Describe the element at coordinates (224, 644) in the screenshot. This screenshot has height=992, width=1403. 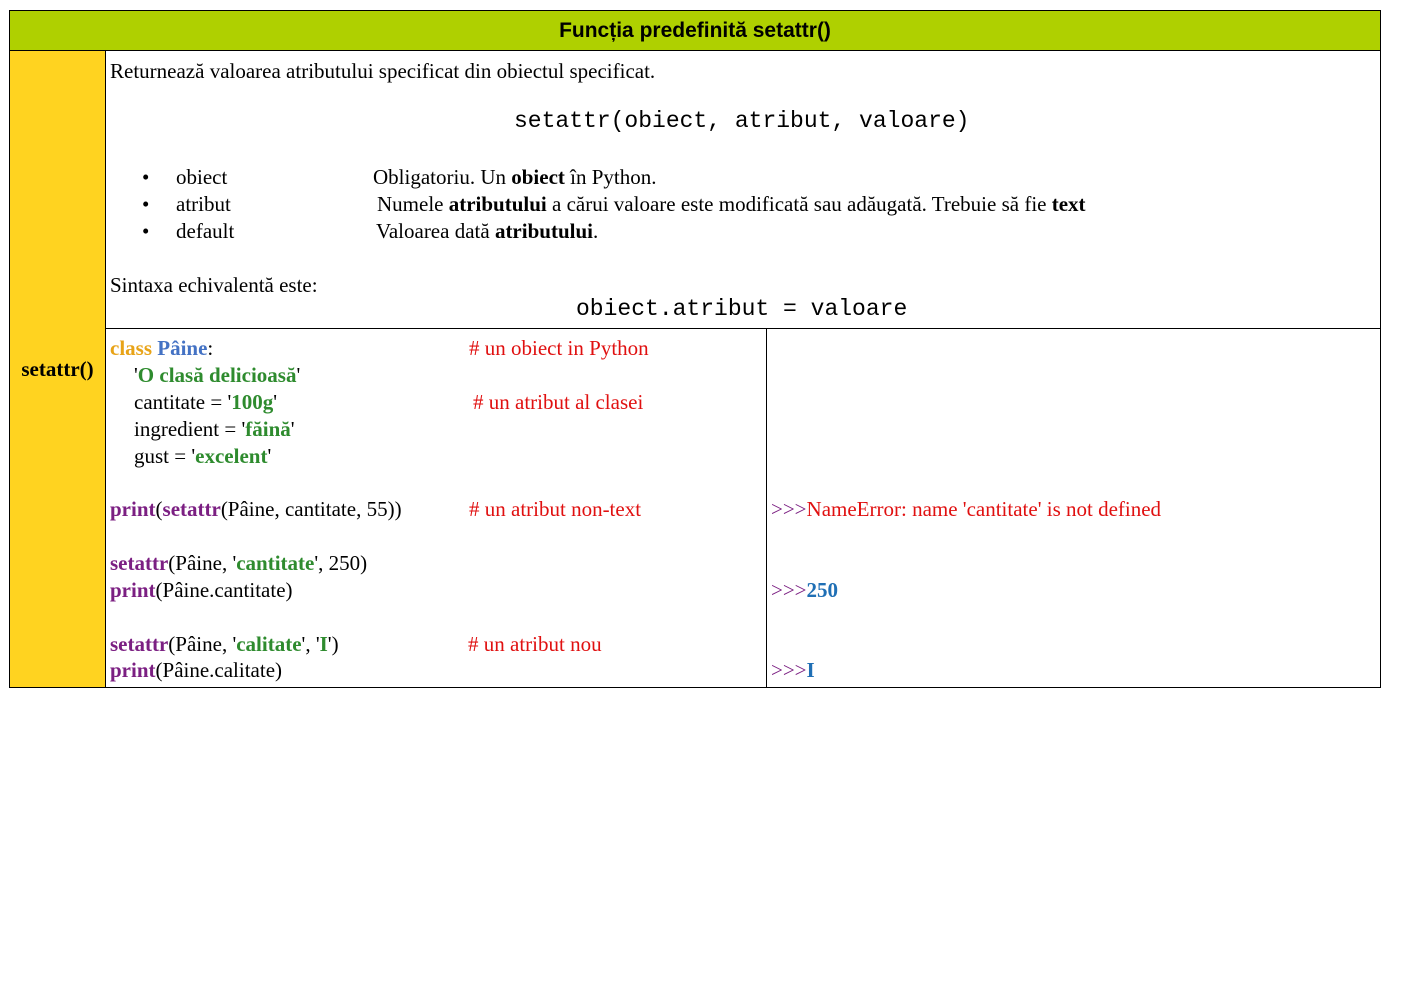
I see `code-line: setattr(Pâine, 'calitate', 'I')` at that location.